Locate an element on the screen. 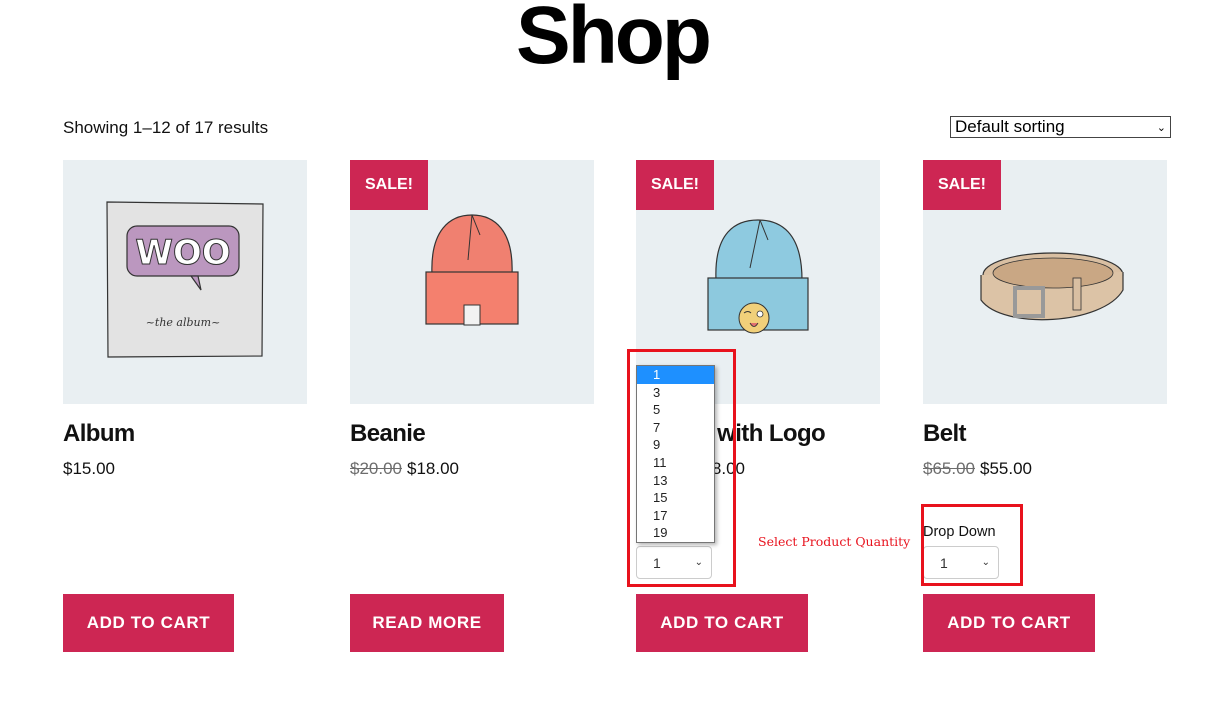 The height and width of the screenshot is (716, 1225). current-price: $15.00 is located at coordinates (89, 468).